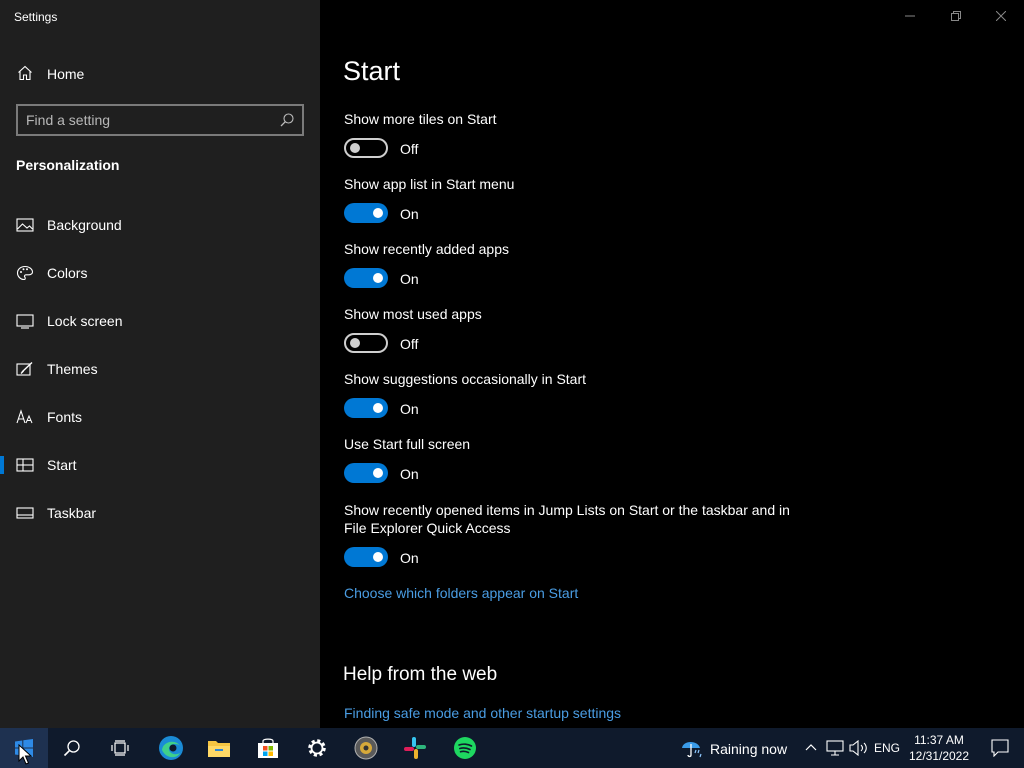 The image size is (1024, 768). What do you see at coordinates (160, 273) in the screenshot?
I see `sidebar-item-colors: Colors` at bounding box center [160, 273].